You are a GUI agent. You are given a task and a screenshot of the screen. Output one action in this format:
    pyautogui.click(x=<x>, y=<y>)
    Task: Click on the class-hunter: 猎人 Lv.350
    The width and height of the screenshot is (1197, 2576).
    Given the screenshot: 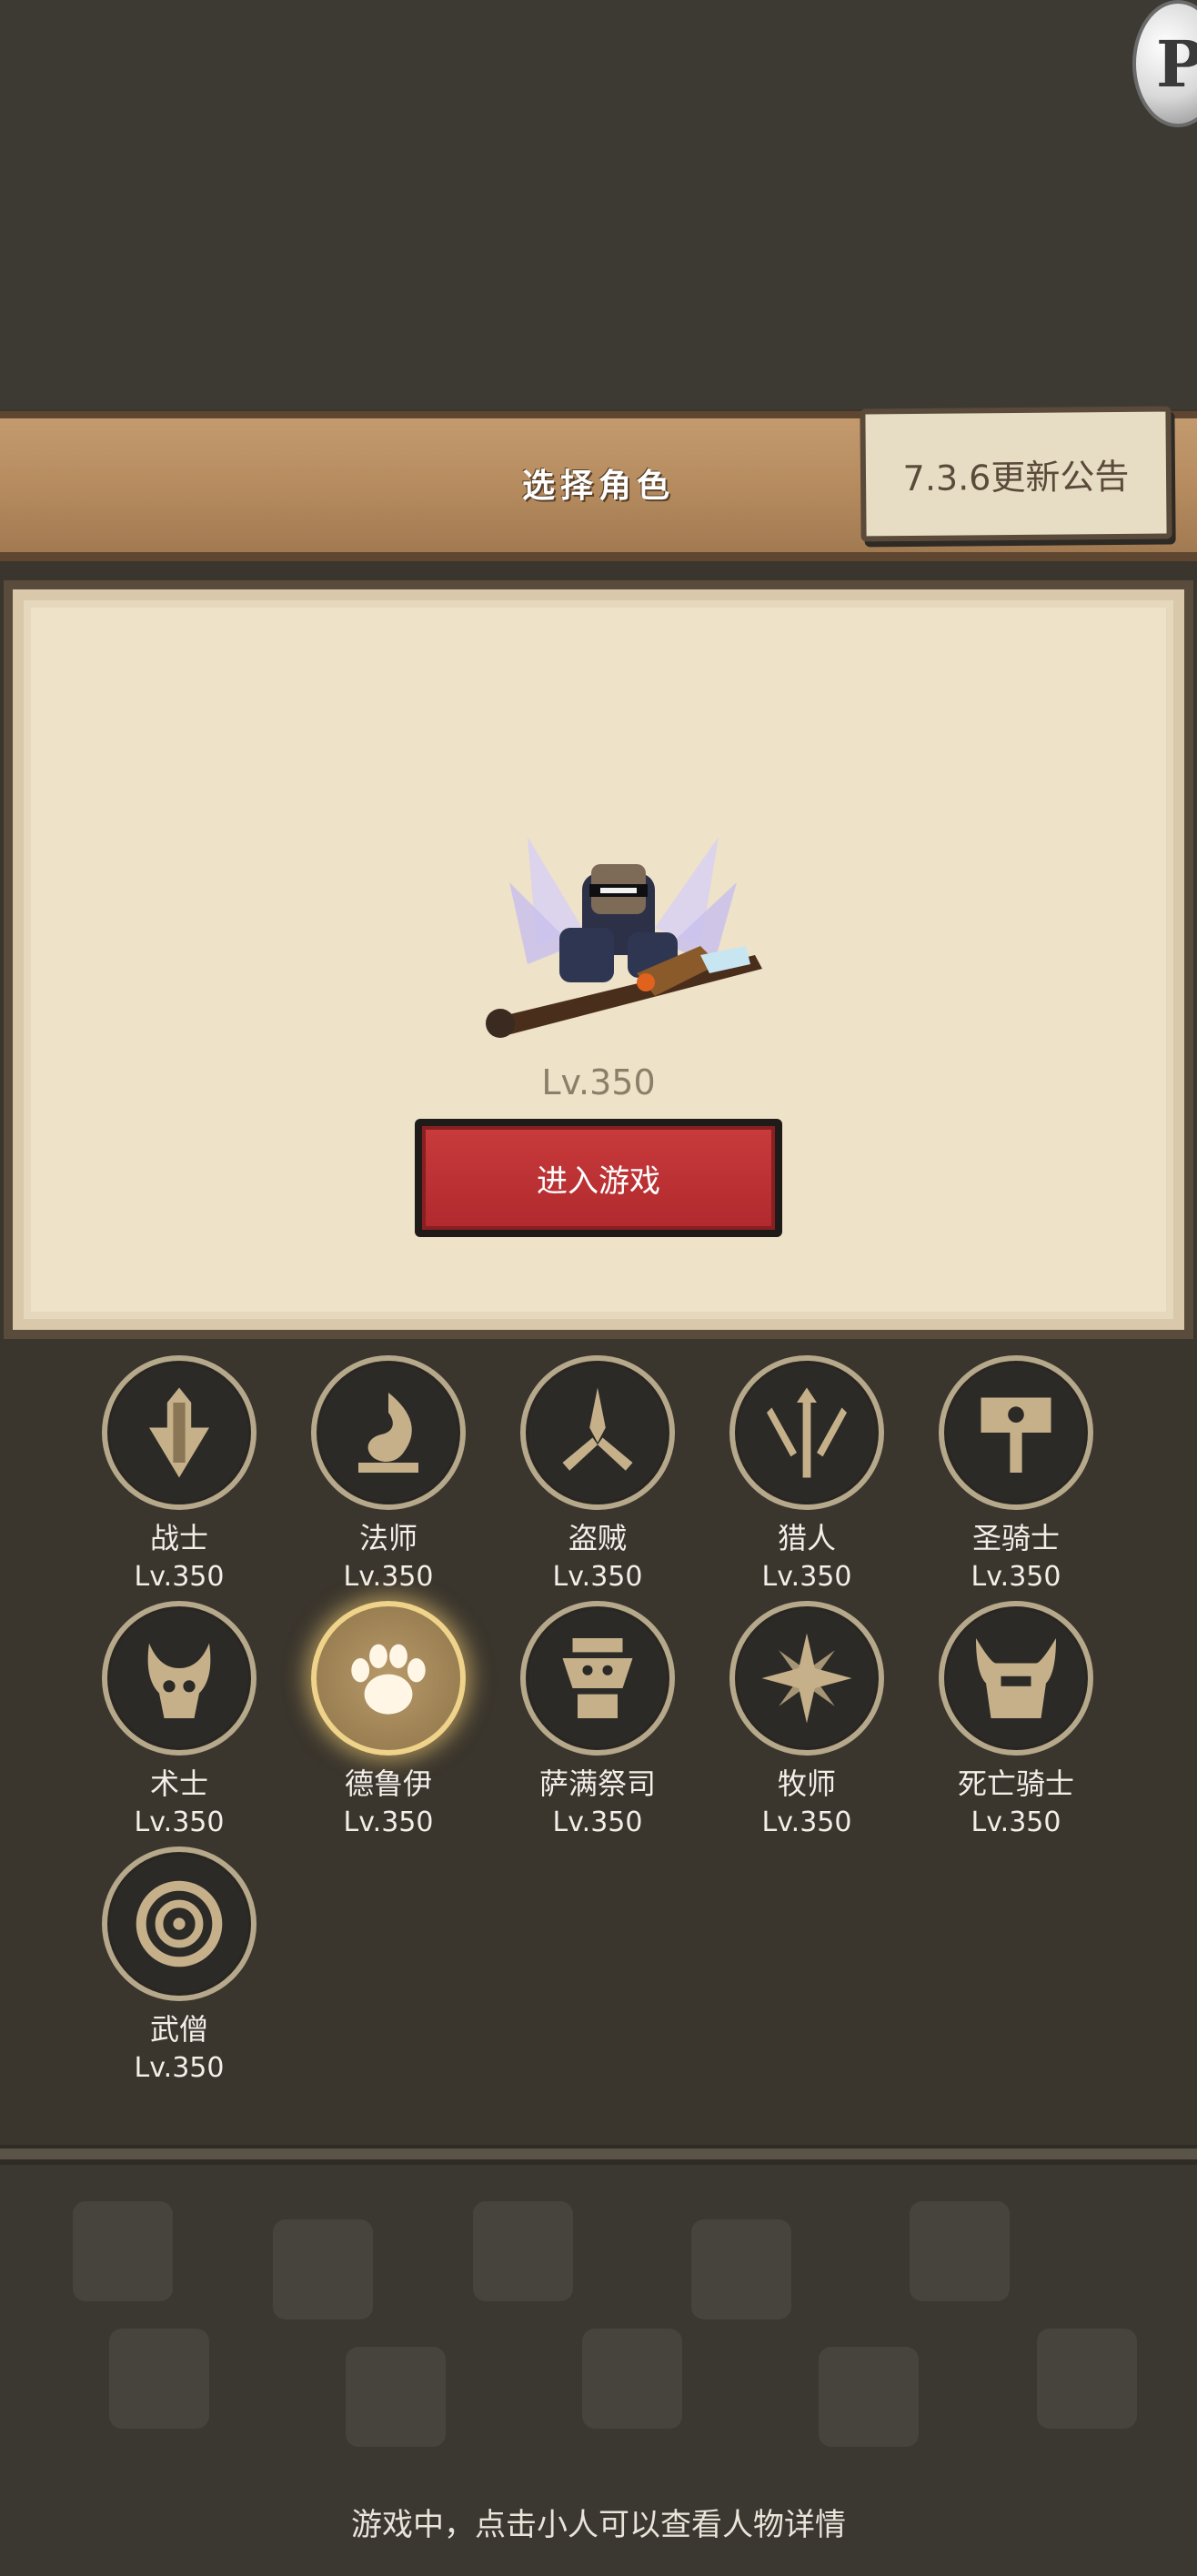 What is the action you would take?
    pyautogui.click(x=806, y=1474)
    